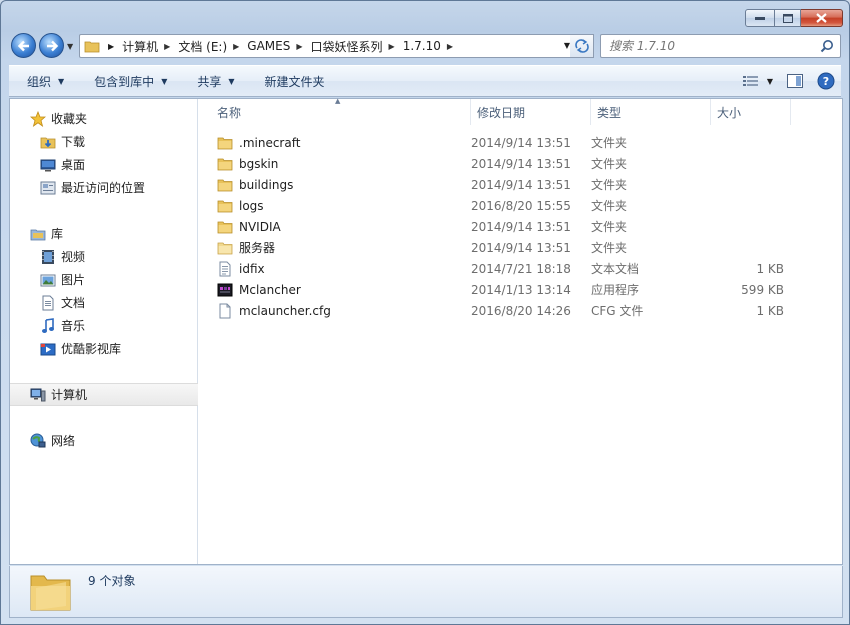  What do you see at coordinates (38, 395) in the screenshot?
I see `computer-icon` at bounding box center [38, 395].